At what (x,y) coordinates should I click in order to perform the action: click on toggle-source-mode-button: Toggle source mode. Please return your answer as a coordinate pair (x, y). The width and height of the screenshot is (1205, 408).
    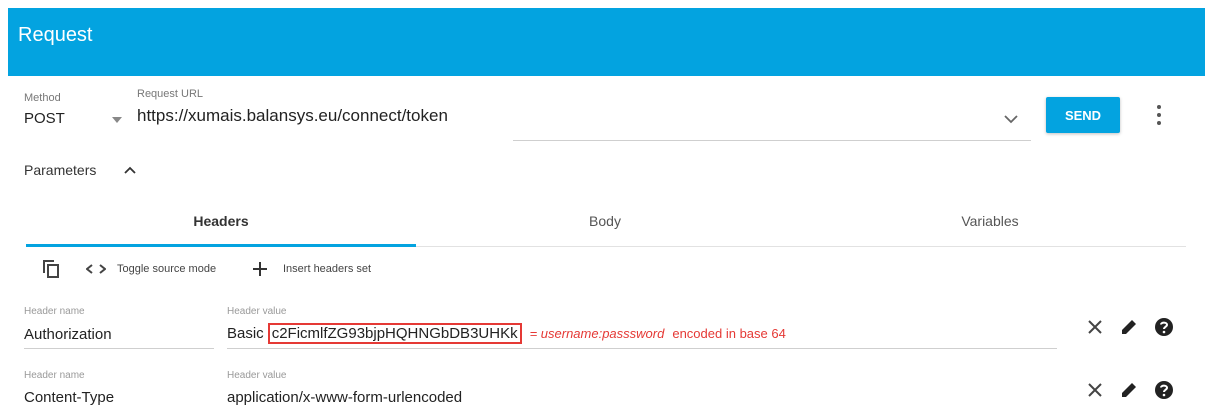
    Looking at the image, I should click on (166, 269).